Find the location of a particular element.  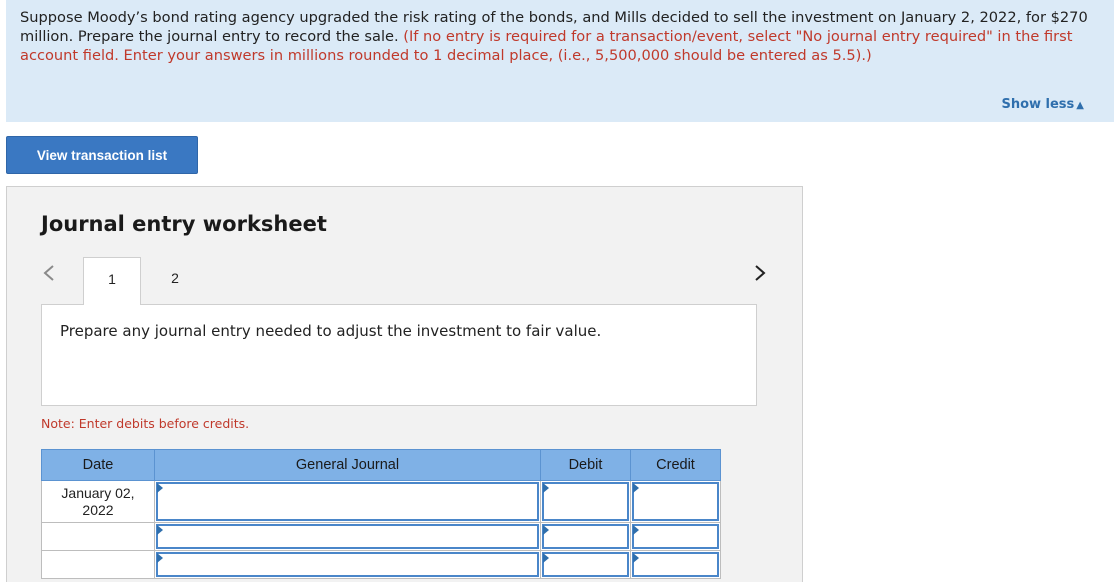

chevron-right-icon is located at coordinates (760, 273).